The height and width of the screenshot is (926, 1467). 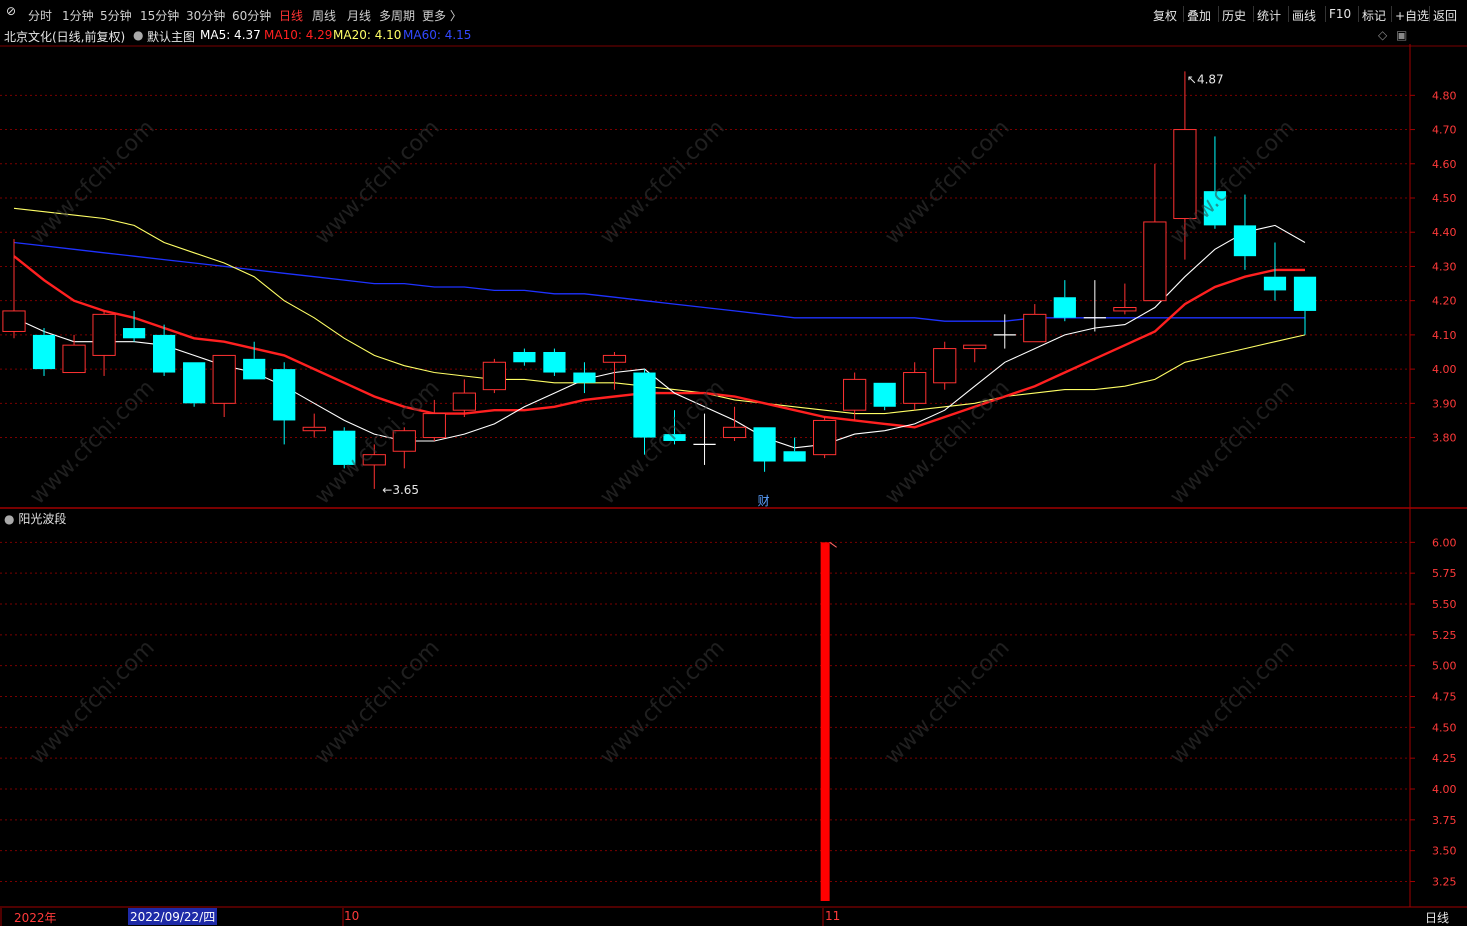 What do you see at coordinates (1401, 35) in the screenshot?
I see `window-icon: ▣` at bounding box center [1401, 35].